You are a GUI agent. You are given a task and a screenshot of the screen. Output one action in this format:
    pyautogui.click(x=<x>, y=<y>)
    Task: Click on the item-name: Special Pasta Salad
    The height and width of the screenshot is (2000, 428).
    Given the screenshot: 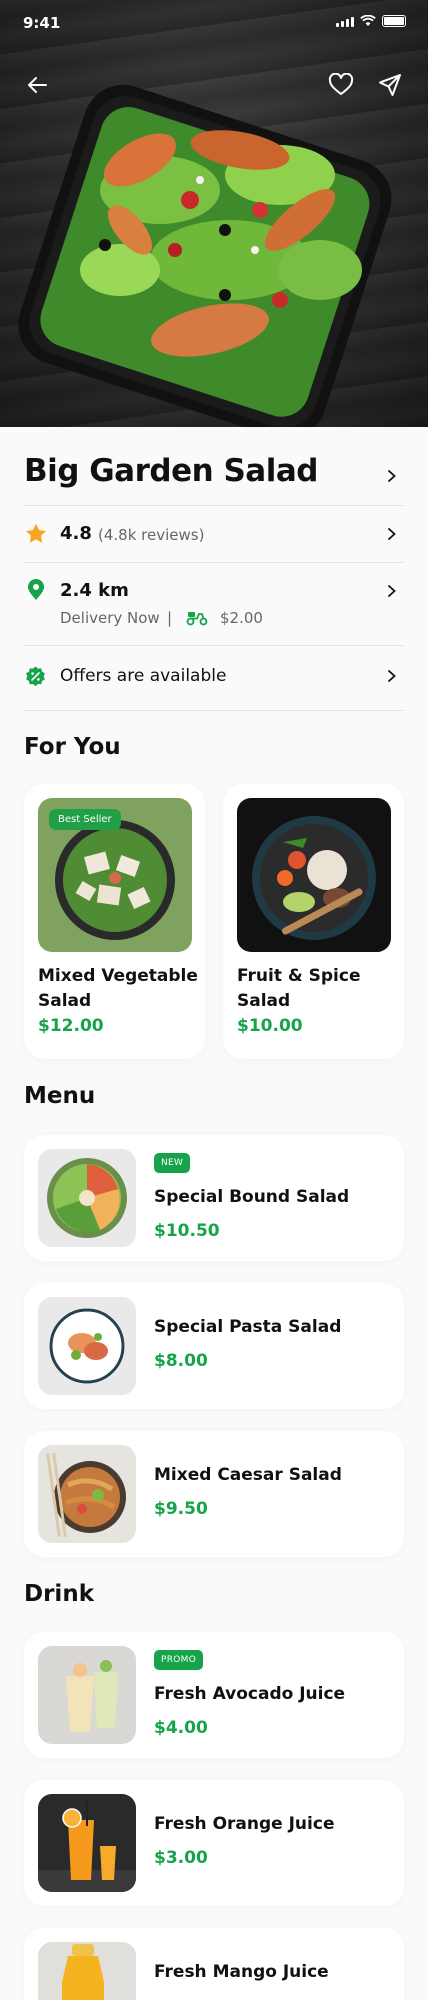 What is the action you would take?
    pyautogui.click(x=248, y=1327)
    